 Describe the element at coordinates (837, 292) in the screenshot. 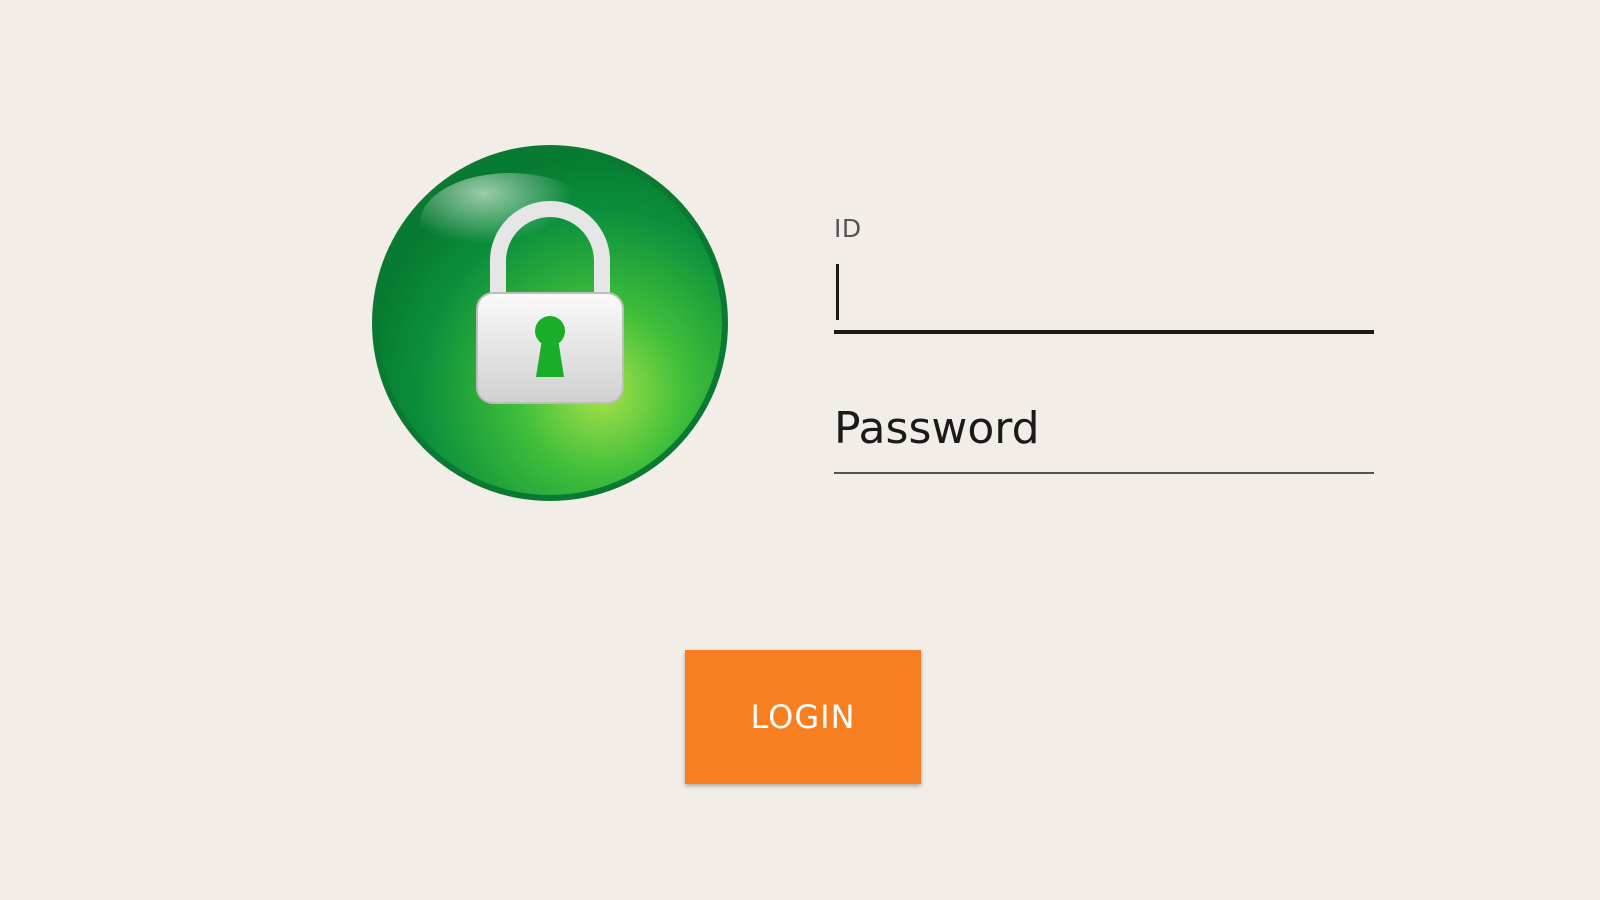

I see `text-caret` at that location.